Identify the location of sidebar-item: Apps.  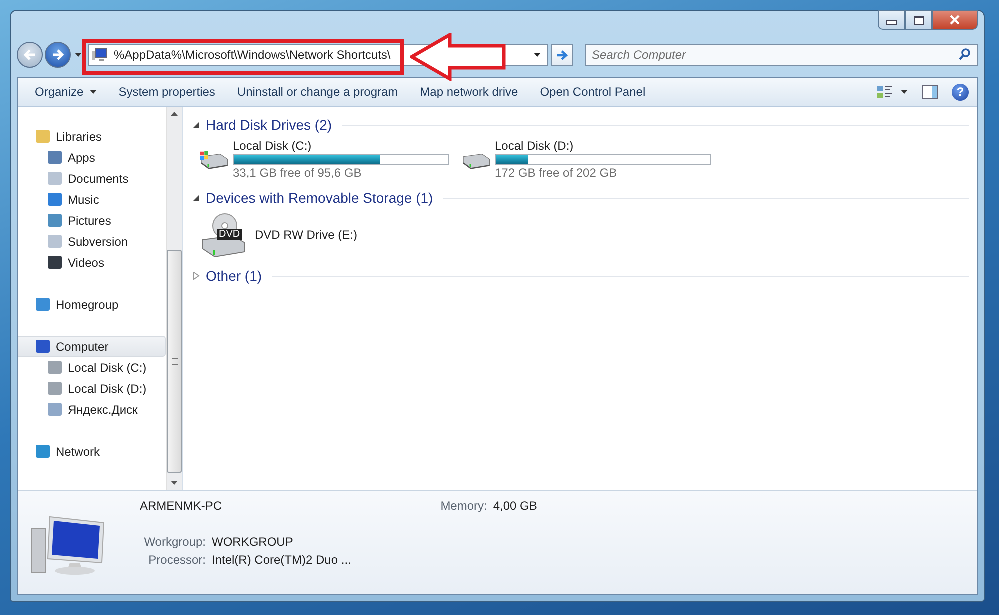
(92, 157).